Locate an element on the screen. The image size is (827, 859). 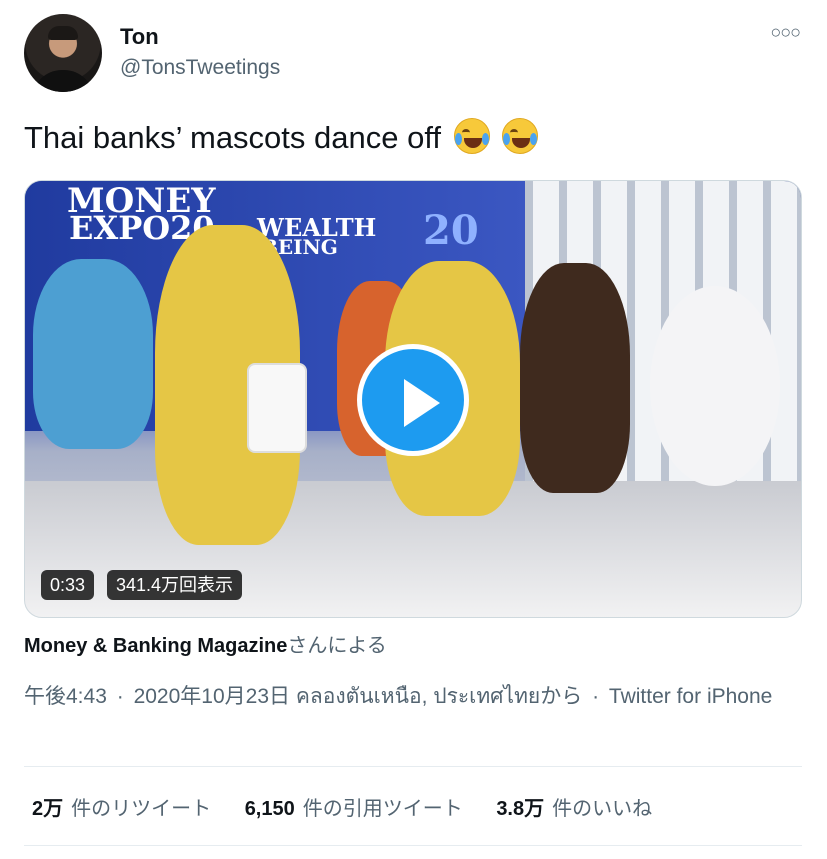
qr-badge-left is located at coordinates (277, 408).